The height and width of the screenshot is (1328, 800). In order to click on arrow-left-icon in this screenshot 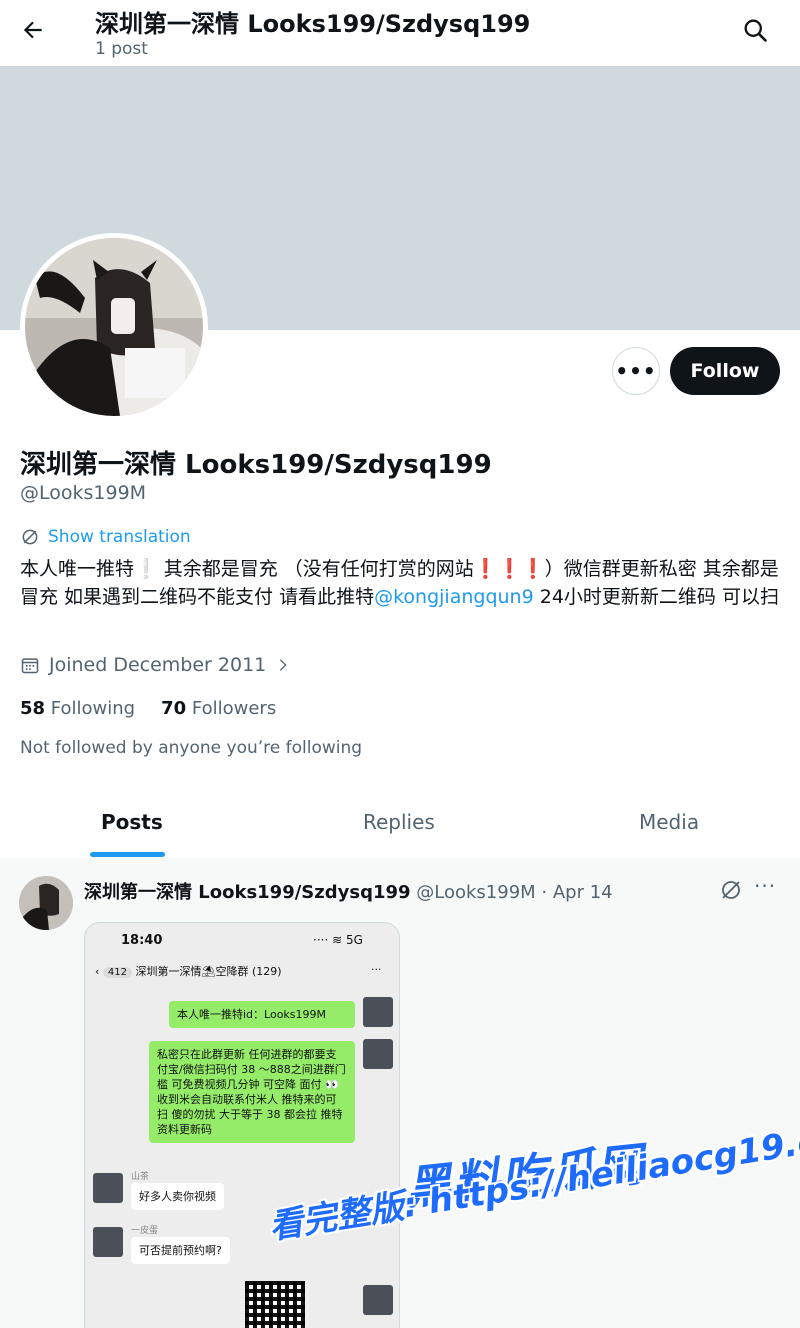, I will do `click(33, 30)`.